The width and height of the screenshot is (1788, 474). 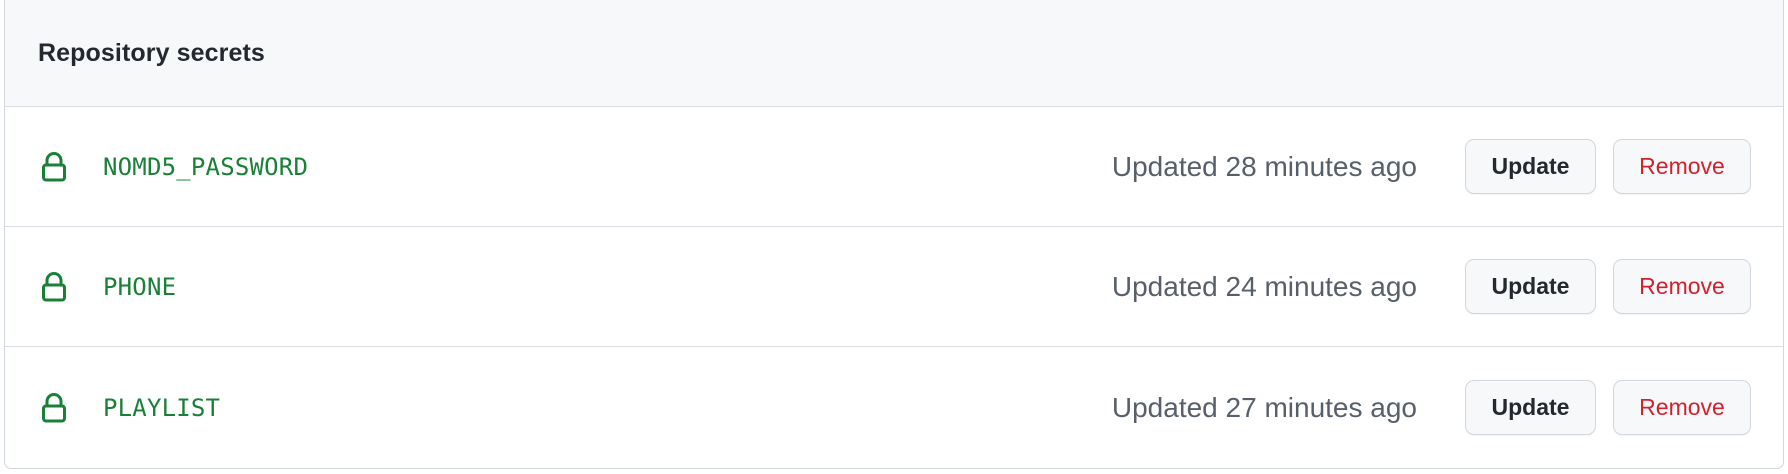 What do you see at coordinates (1264, 166) in the screenshot?
I see `secret-updated-time: Updated 28 minutes ago` at bounding box center [1264, 166].